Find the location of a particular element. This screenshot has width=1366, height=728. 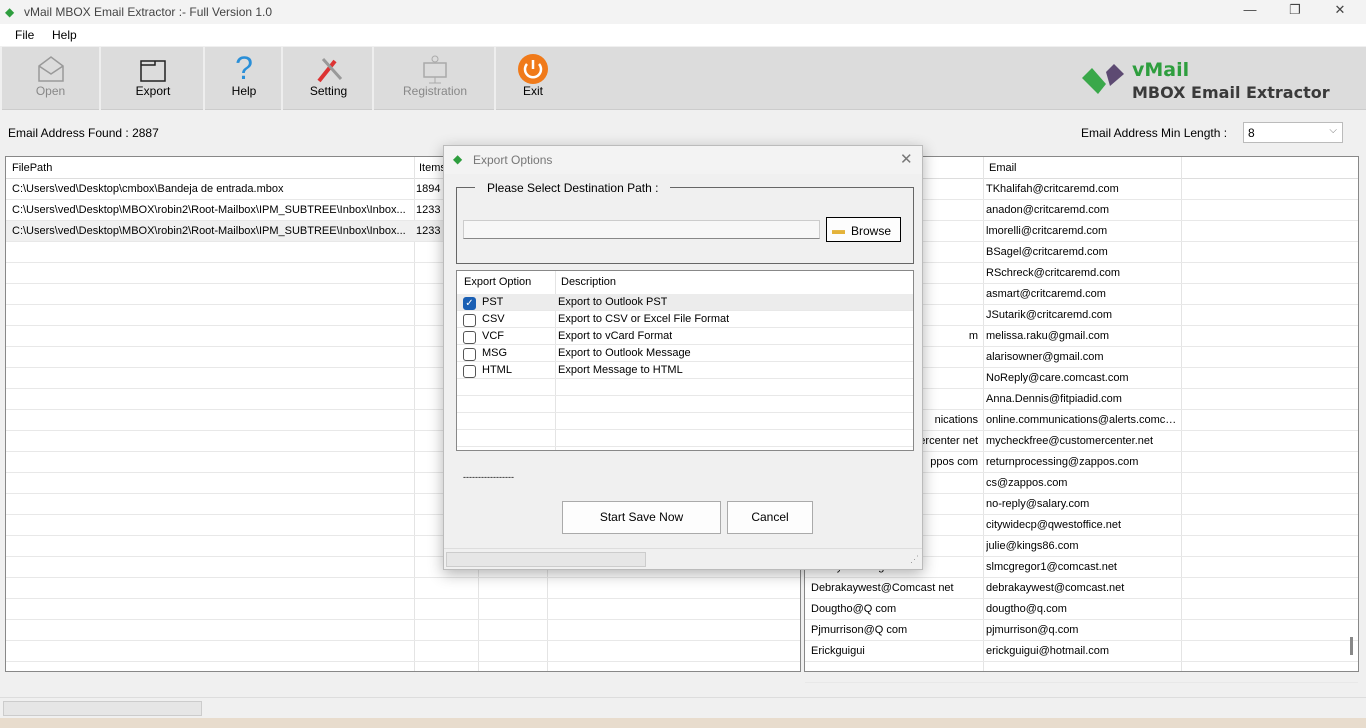

email-address: dougtho@q.com is located at coordinates (1026, 609).